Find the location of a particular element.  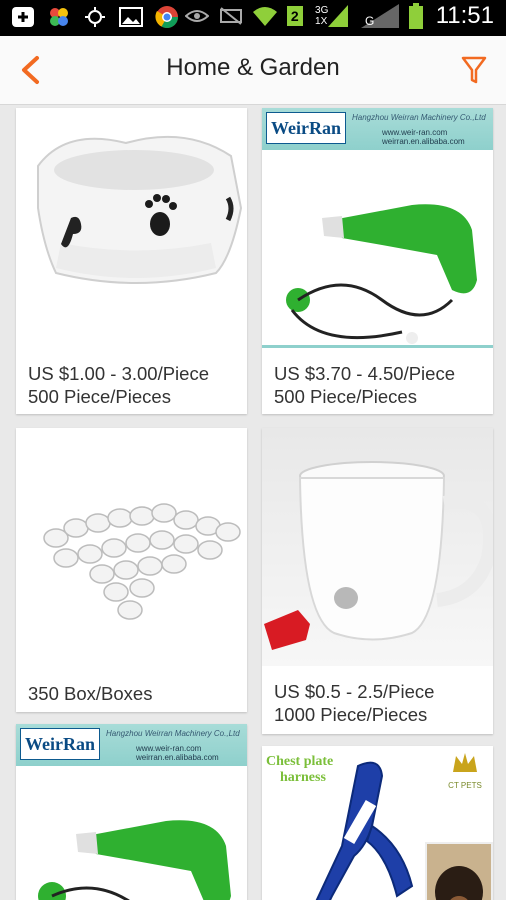

product-moq: 350 Box/Boxes is located at coordinates (90, 693).